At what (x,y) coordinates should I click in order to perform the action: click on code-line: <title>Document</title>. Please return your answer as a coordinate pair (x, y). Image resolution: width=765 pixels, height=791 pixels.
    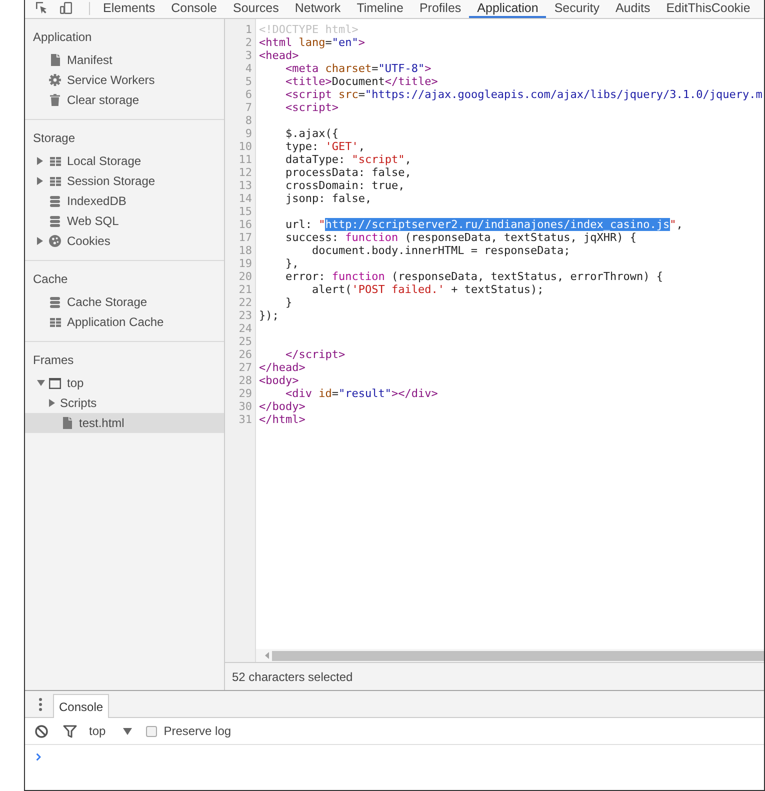
    Looking at the image, I should click on (362, 81).